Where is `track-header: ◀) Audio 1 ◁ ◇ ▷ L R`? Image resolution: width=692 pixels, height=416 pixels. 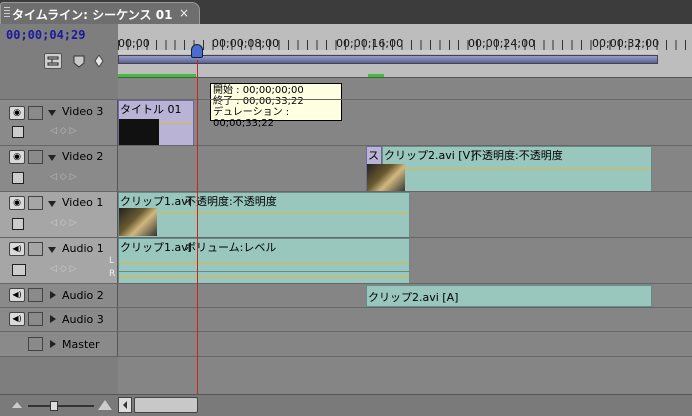 track-header: ◀) Audio 1 ◁ ◇ ▷ L R is located at coordinates (59, 260).